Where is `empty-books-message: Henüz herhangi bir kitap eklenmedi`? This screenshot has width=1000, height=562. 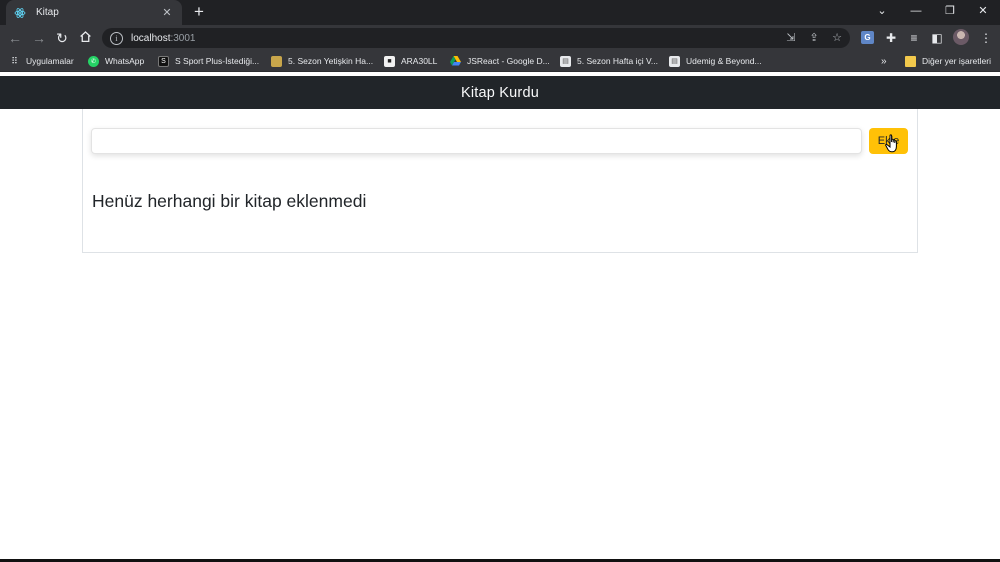 empty-books-message: Henüz herhangi bir kitap eklenmedi is located at coordinates (229, 201).